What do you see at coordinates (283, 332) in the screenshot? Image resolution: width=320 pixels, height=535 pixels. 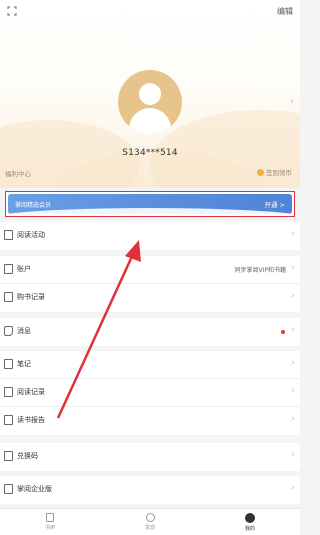 I see `unread-dot` at bounding box center [283, 332].